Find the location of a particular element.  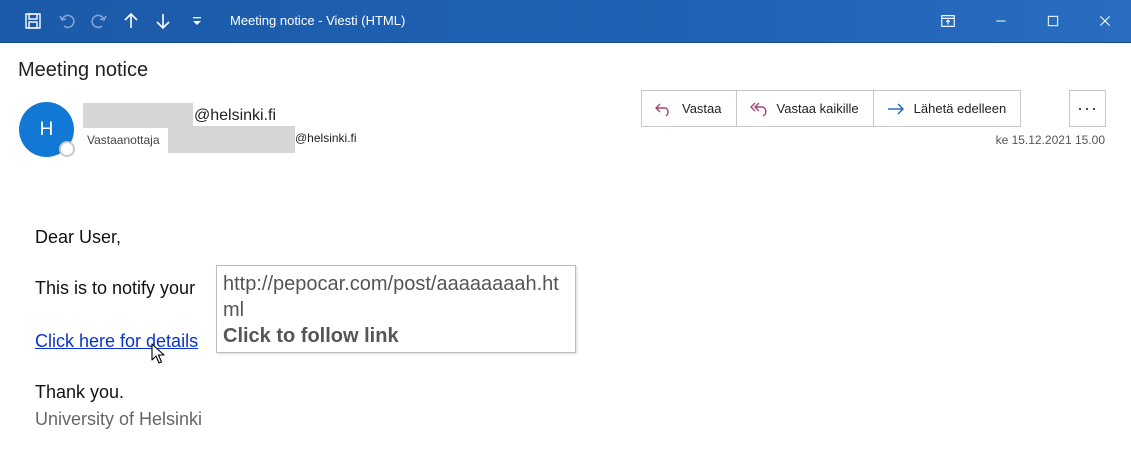

presence-status-icon is located at coordinates (67, 149).